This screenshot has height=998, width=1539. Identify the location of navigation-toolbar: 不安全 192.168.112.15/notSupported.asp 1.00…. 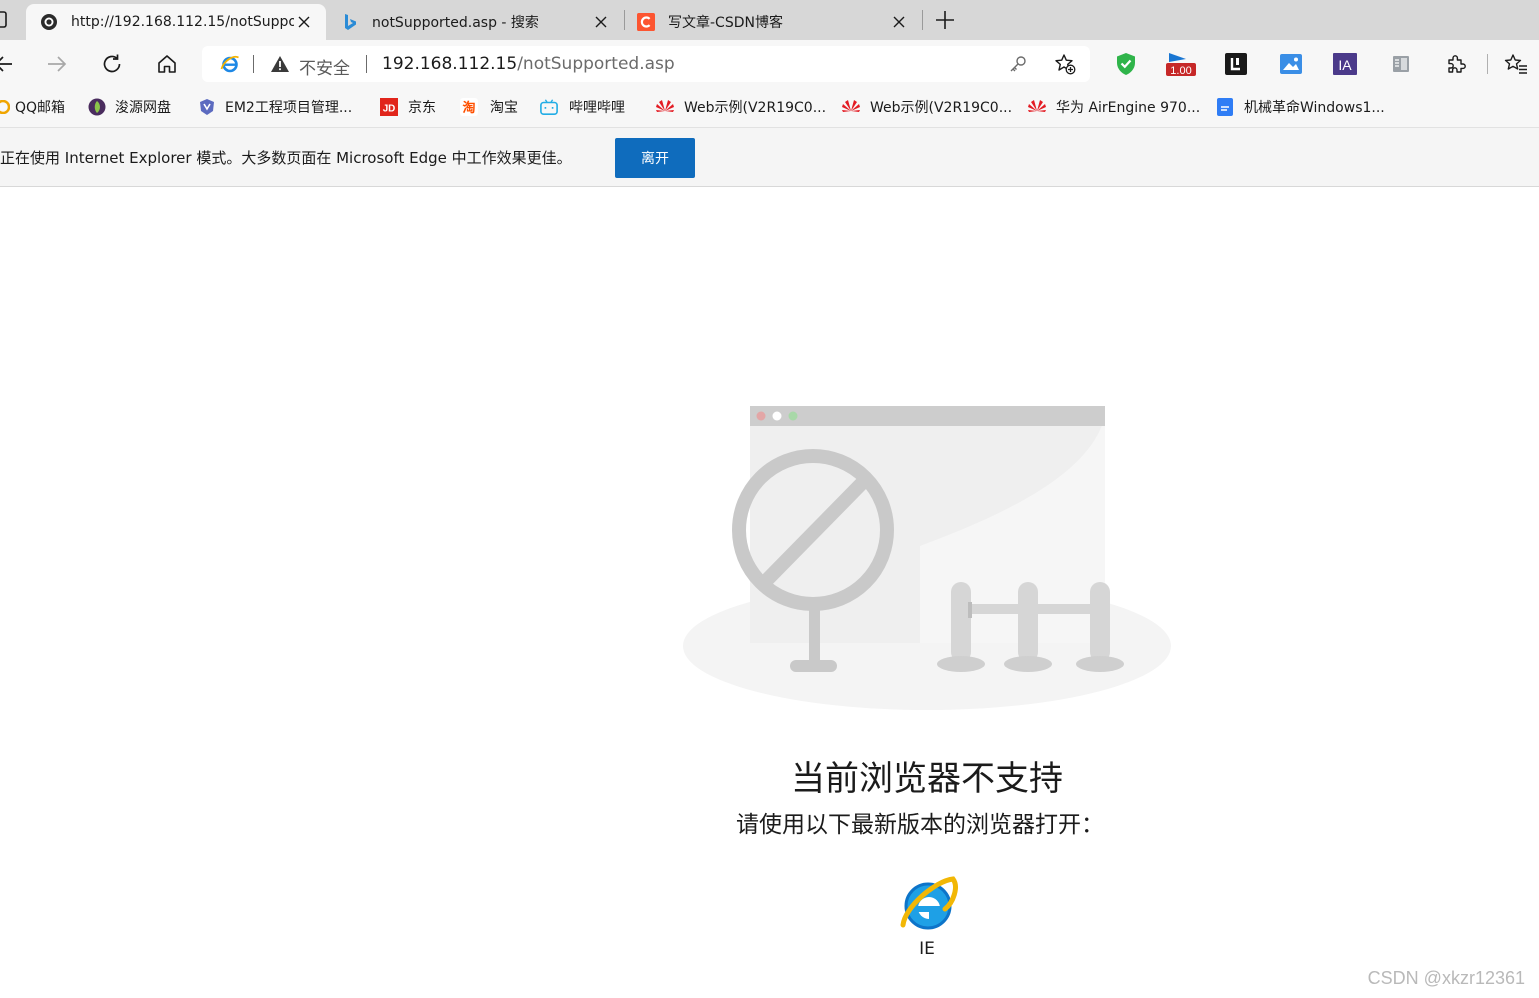
(769, 64).